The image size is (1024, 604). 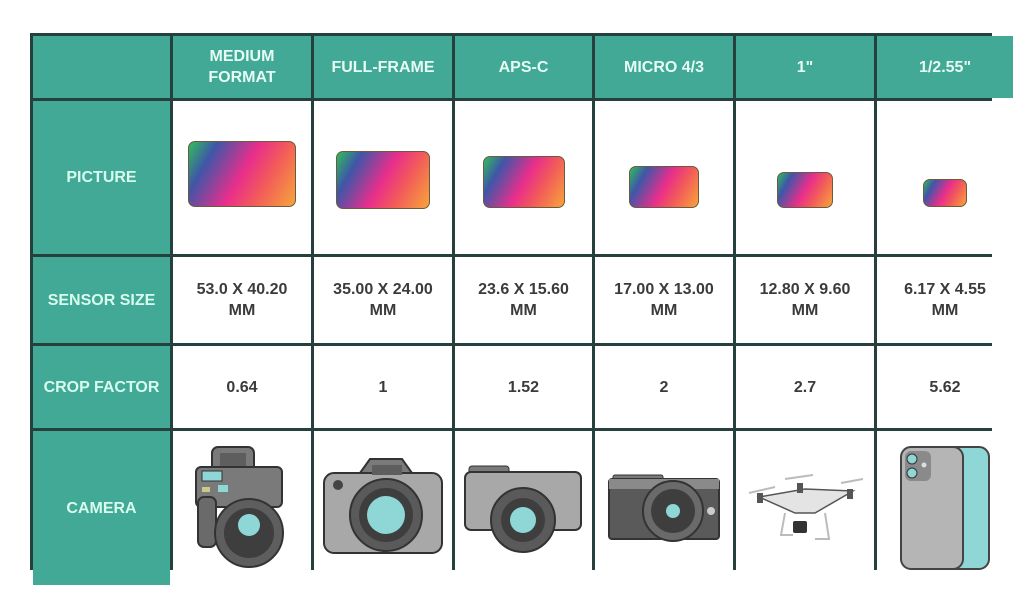 What do you see at coordinates (664, 300) in the screenshot?
I see `sensor-size-value: 17.00 X 13.00 MM` at bounding box center [664, 300].